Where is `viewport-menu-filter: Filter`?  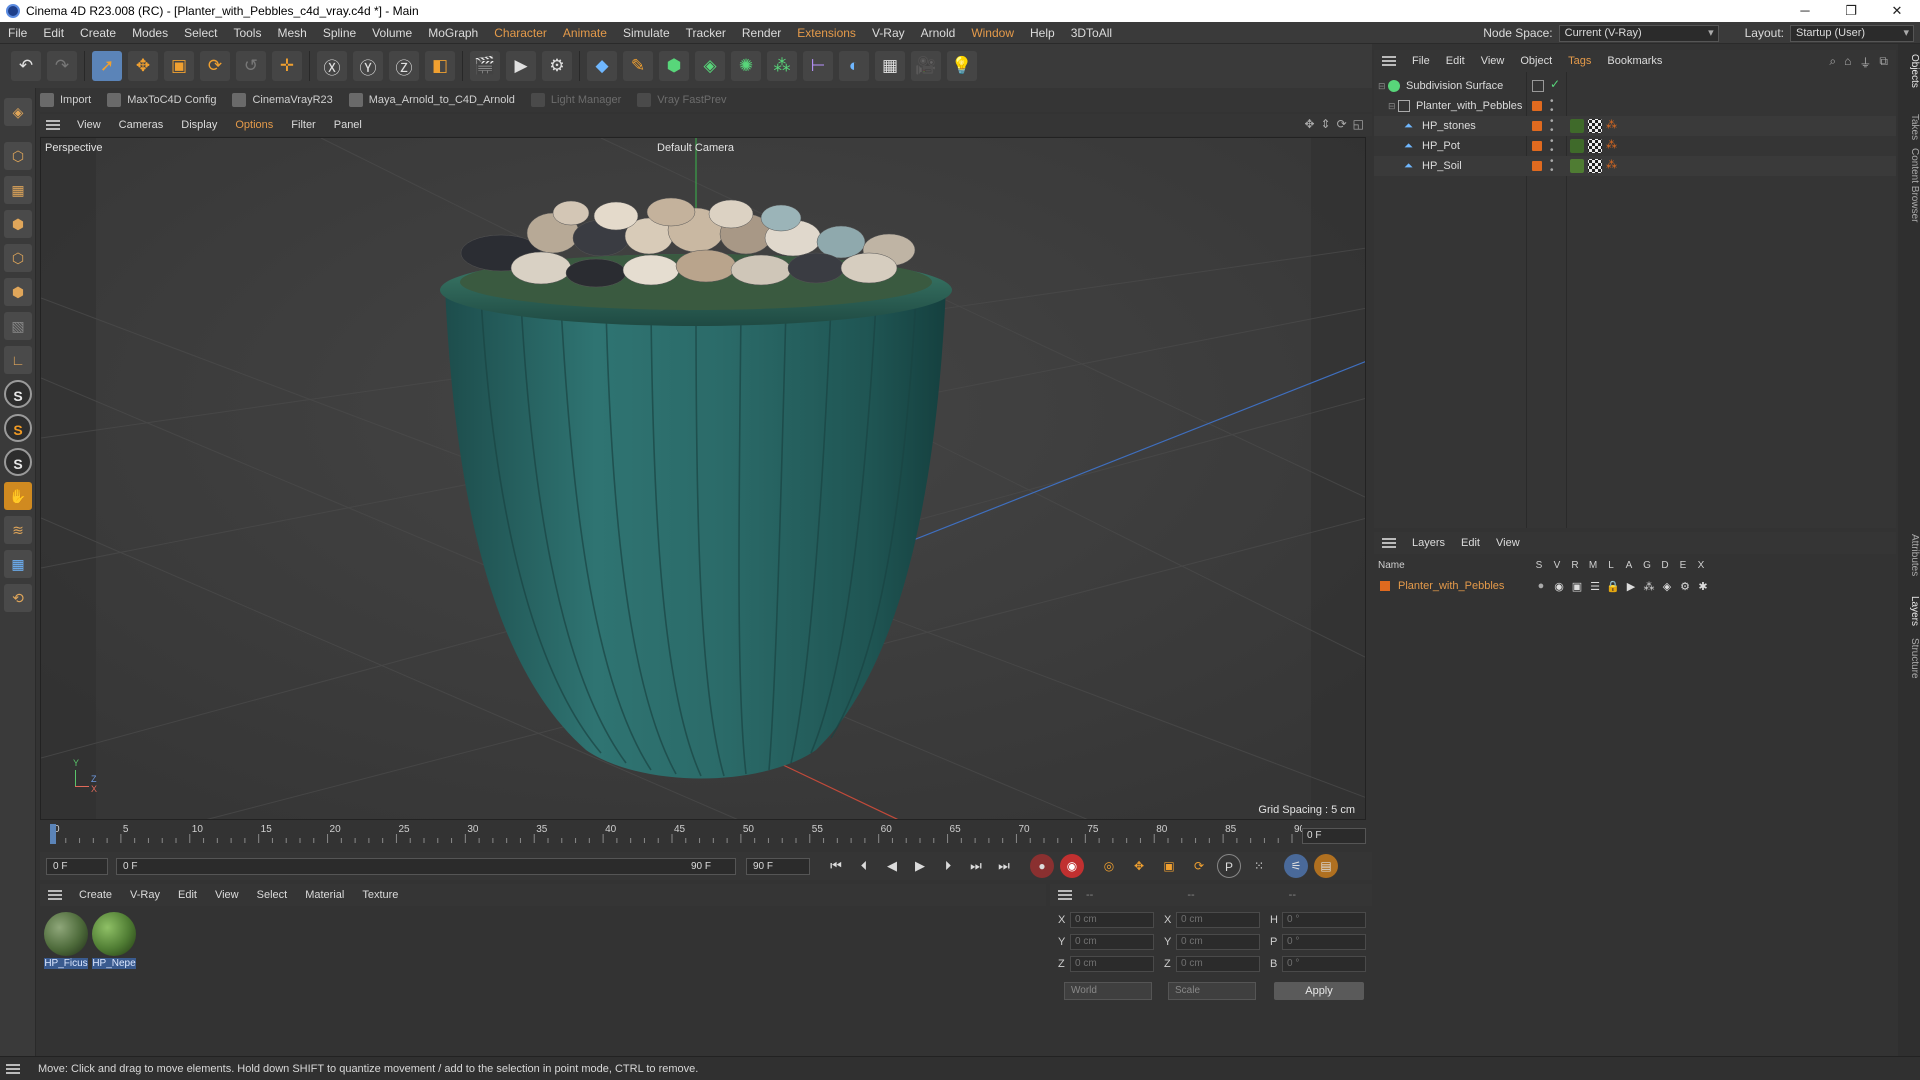
viewport-menu-filter: Filter is located at coordinates (303, 125).